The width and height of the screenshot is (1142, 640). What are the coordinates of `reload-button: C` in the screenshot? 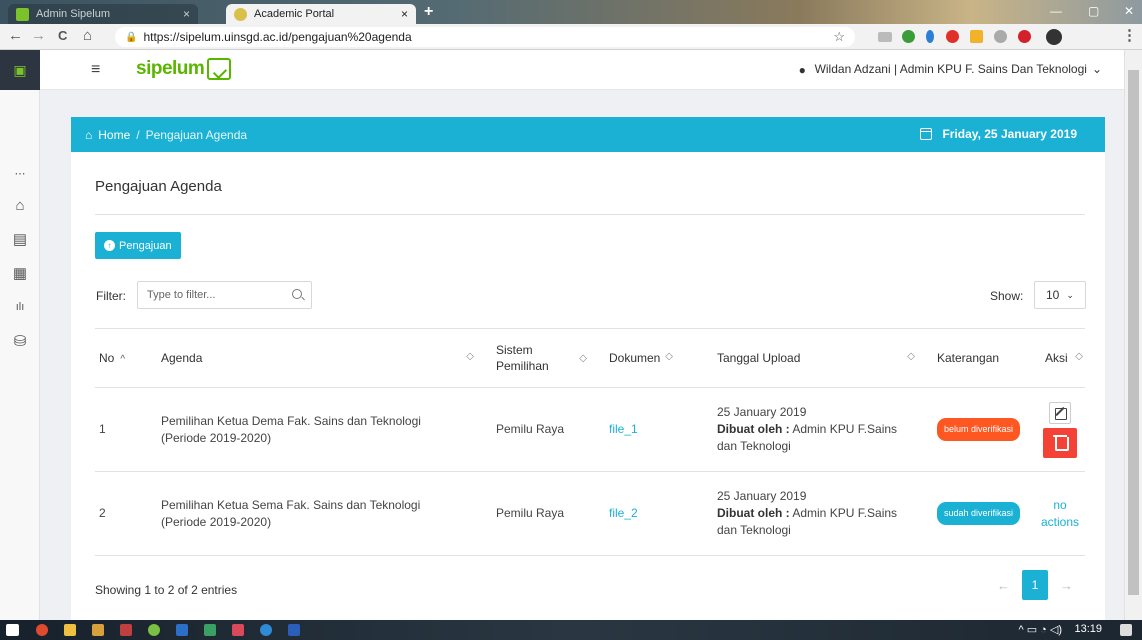 It's located at (62, 36).